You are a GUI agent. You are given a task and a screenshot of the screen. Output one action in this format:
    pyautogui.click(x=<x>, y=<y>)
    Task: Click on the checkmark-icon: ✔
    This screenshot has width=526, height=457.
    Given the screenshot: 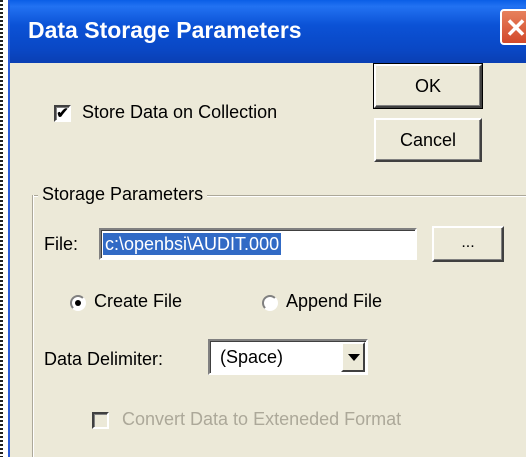 What is the action you would take?
    pyautogui.click(x=62, y=113)
    